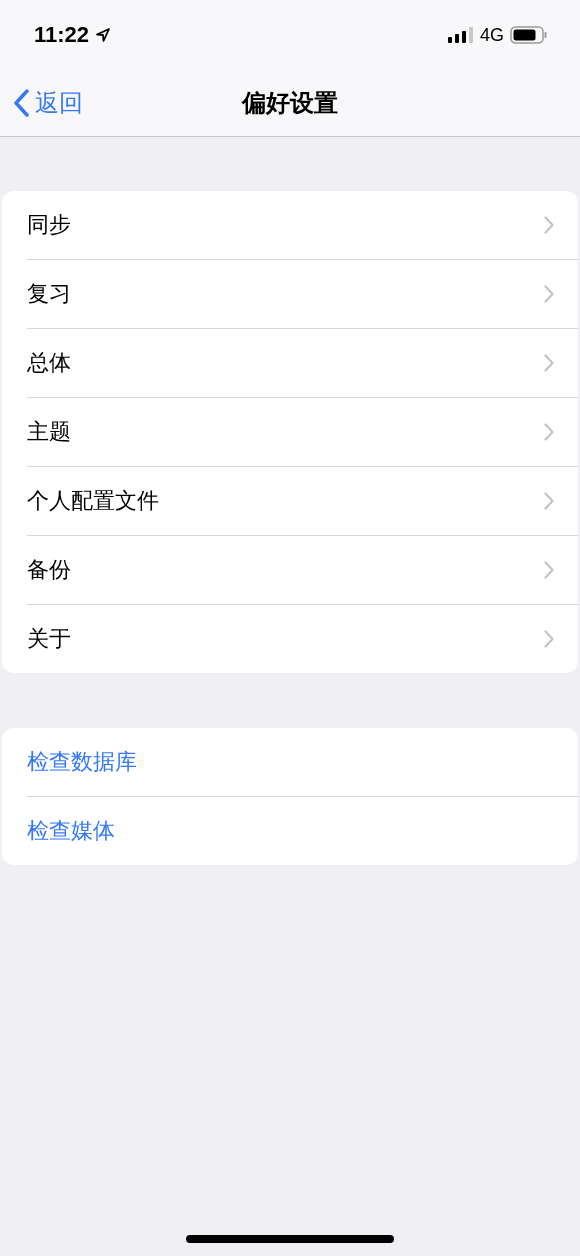  What do you see at coordinates (302, 639) in the screenshot?
I see `settings-row: 关于` at bounding box center [302, 639].